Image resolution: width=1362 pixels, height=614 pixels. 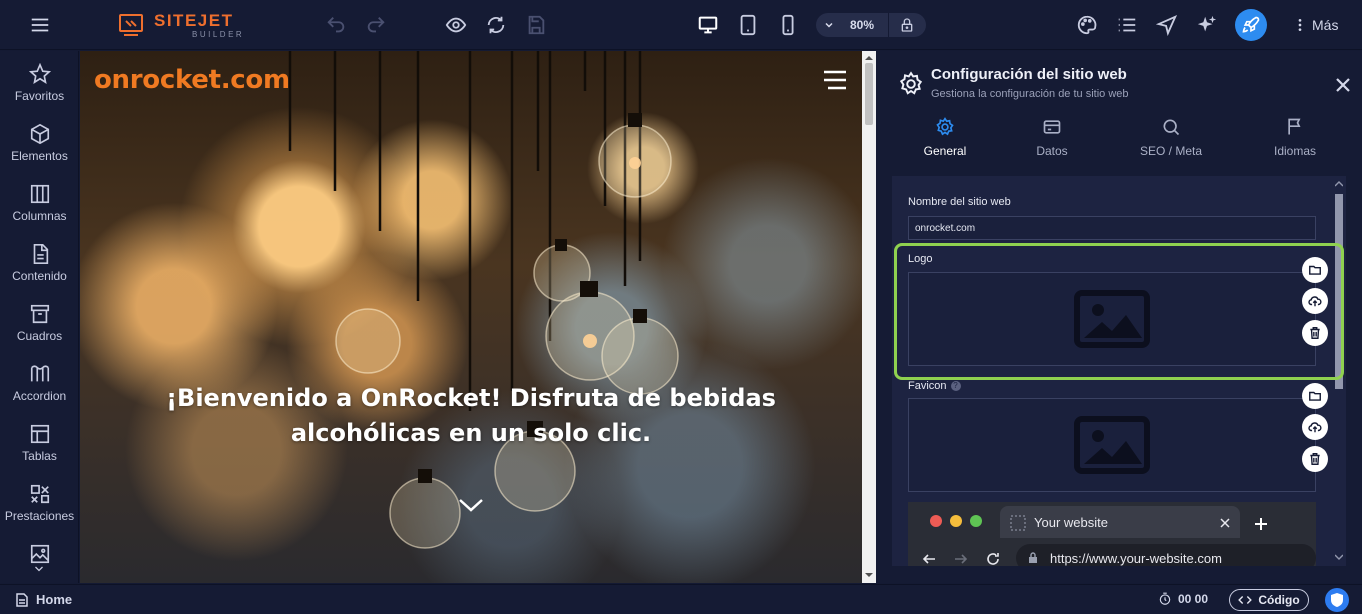 What do you see at coordinates (39, 385) in the screenshot?
I see `sidebar-item-accordion: Accordion` at bounding box center [39, 385].